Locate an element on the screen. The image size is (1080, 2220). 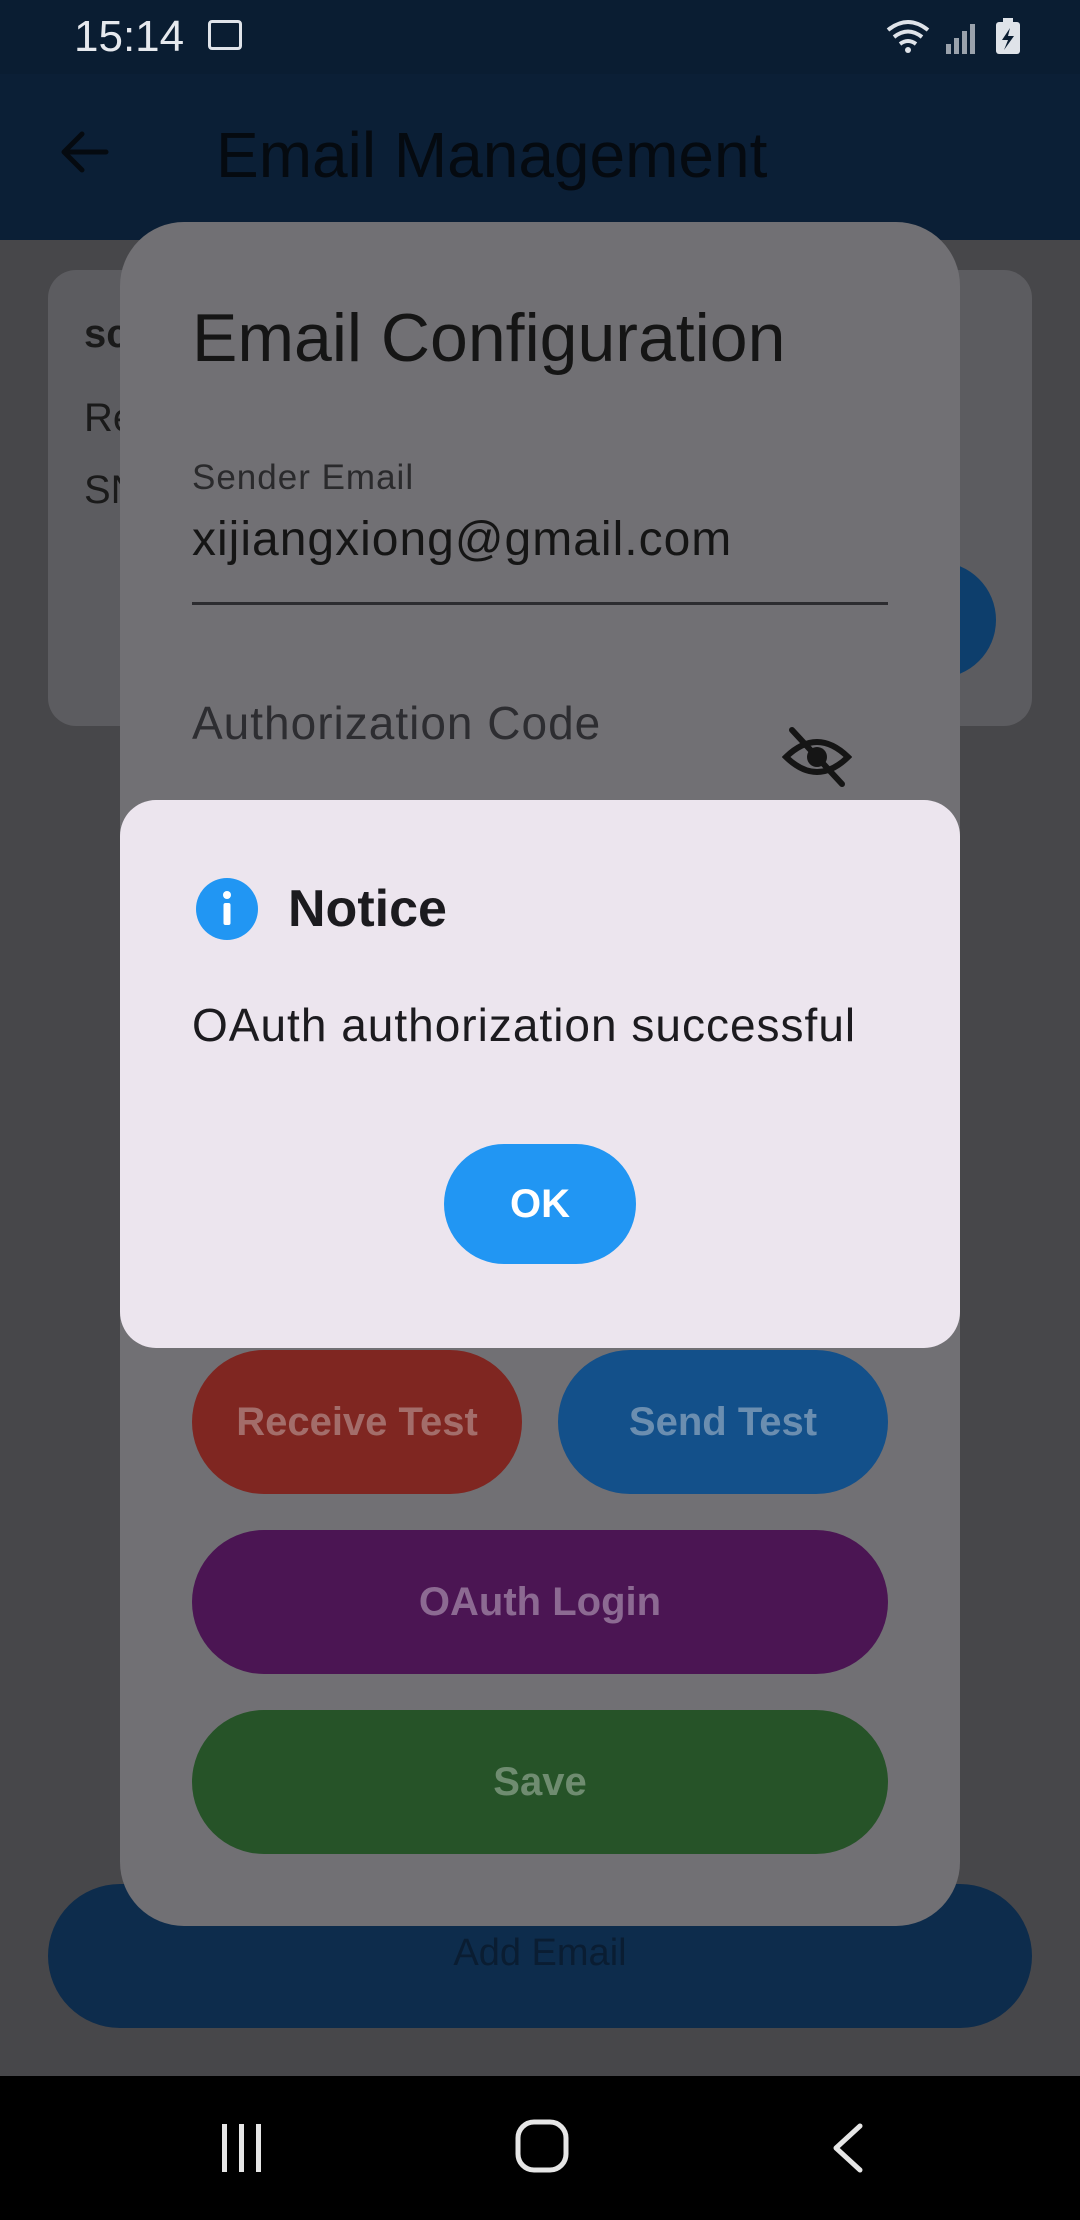
recent-apps-icon is located at coordinates (242, 2150).